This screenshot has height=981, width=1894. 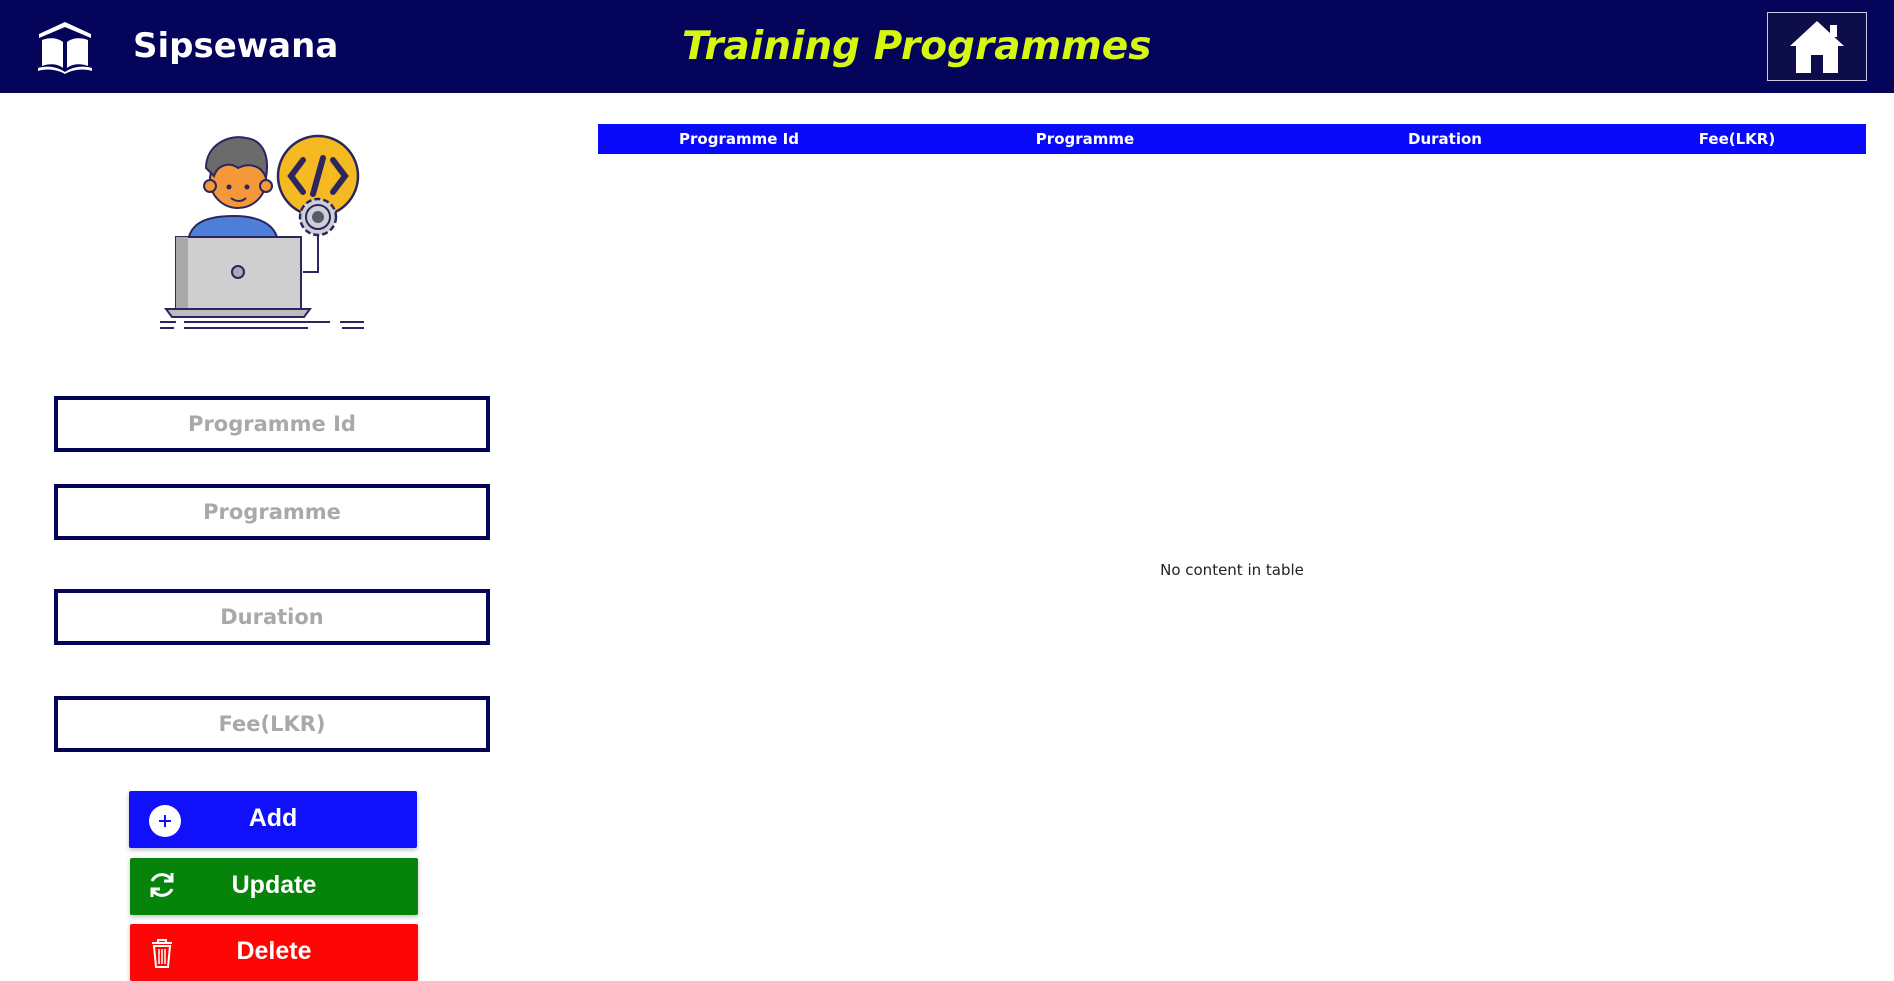 I want to click on fee-field, so click(x=272, y=724).